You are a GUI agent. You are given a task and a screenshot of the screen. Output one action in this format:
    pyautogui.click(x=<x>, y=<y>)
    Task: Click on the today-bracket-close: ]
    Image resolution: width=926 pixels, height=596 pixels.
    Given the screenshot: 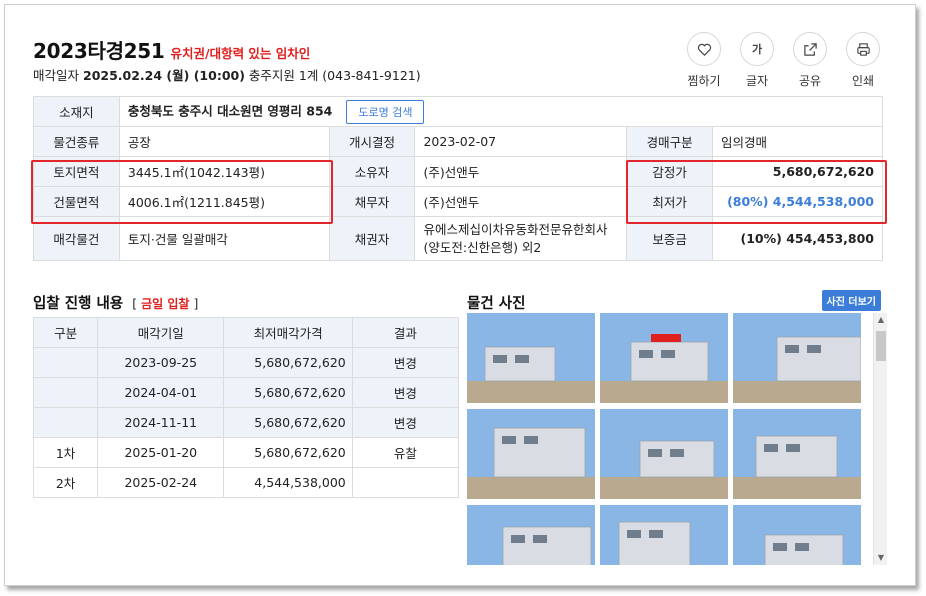 What is the action you would take?
    pyautogui.click(x=196, y=304)
    